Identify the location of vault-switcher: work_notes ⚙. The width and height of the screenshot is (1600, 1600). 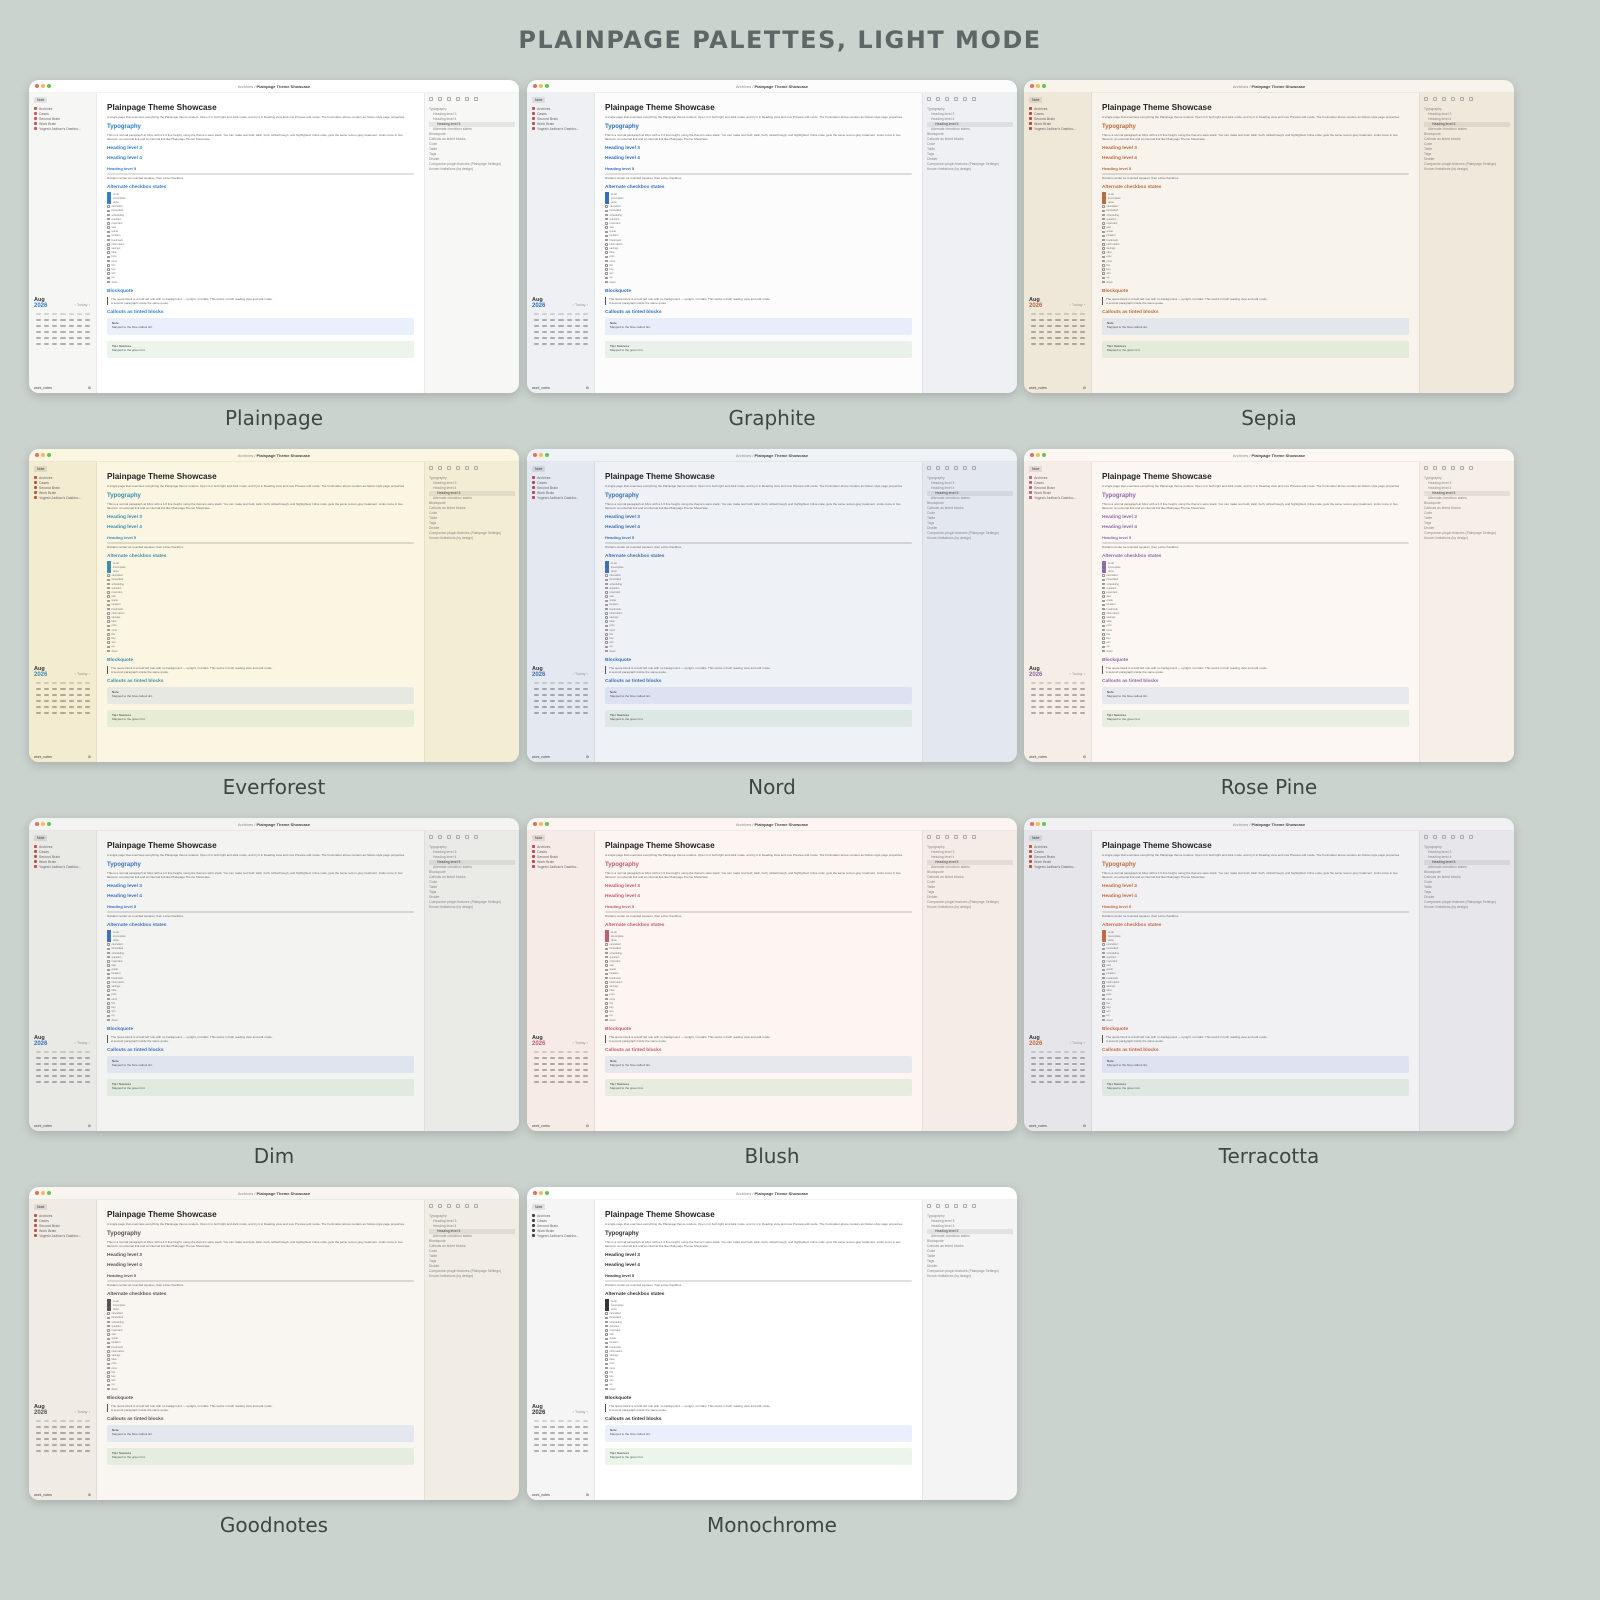
(1057, 1126).